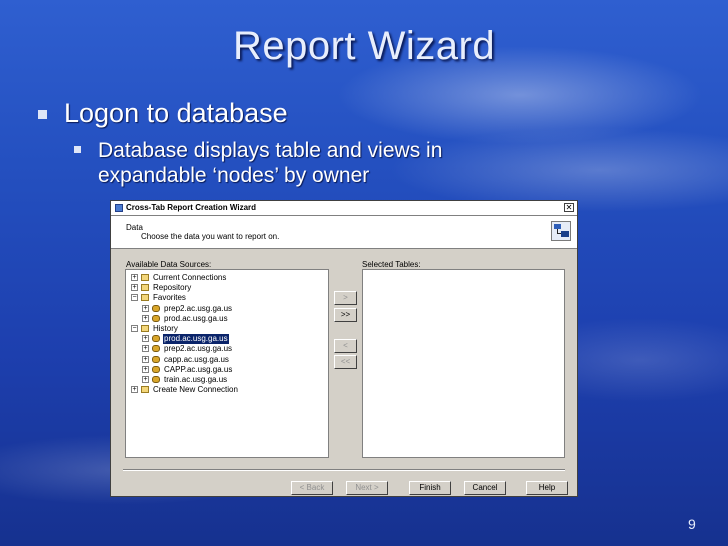 This screenshot has height=546, width=728. What do you see at coordinates (176, 113) in the screenshot?
I see `bullet-text: Logon to database` at bounding box center [176, 113].